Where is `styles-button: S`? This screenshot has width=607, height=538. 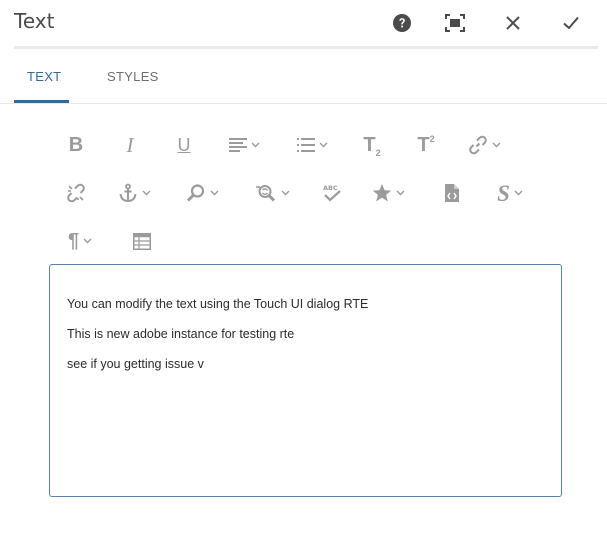 styles-button: S is located at coordinates (510, 193).